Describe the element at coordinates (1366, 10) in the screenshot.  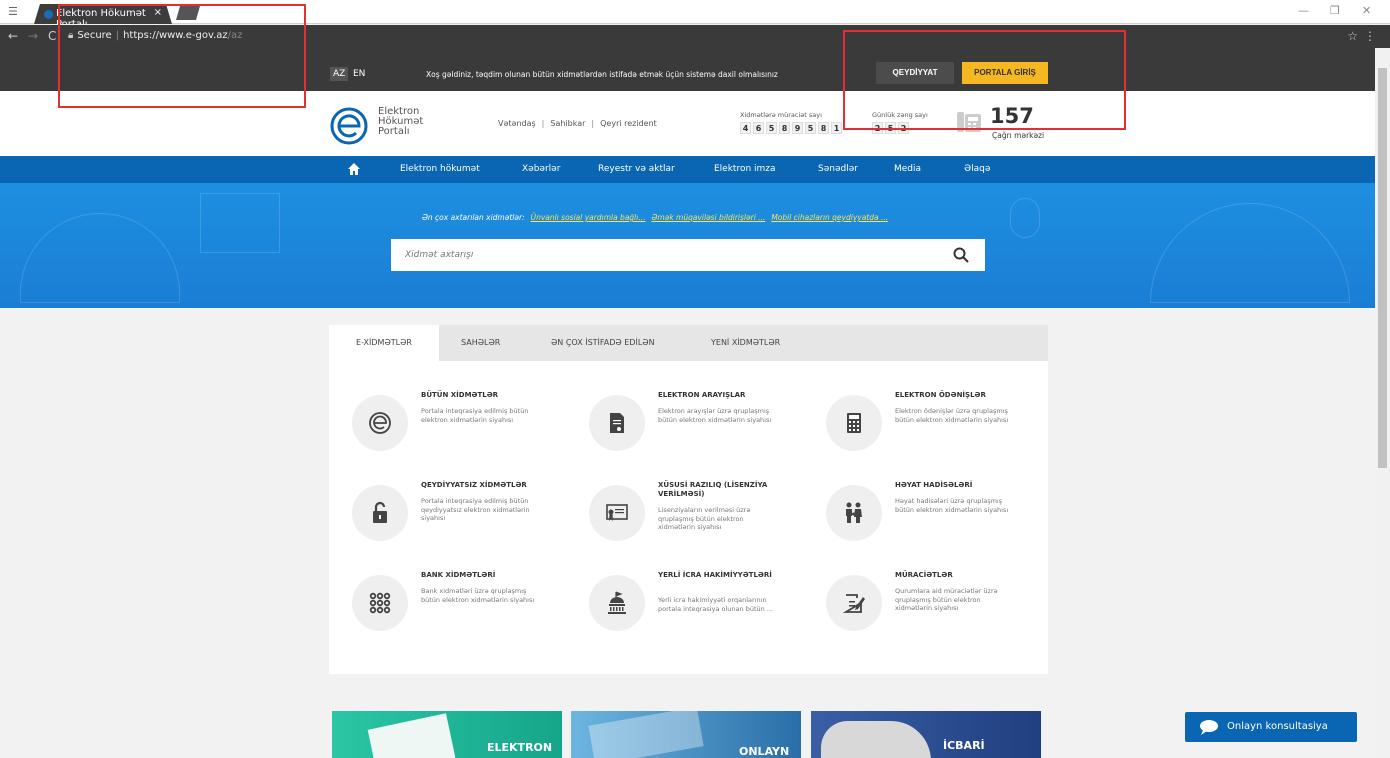
I see `close-window-icon: ✕` at that location.